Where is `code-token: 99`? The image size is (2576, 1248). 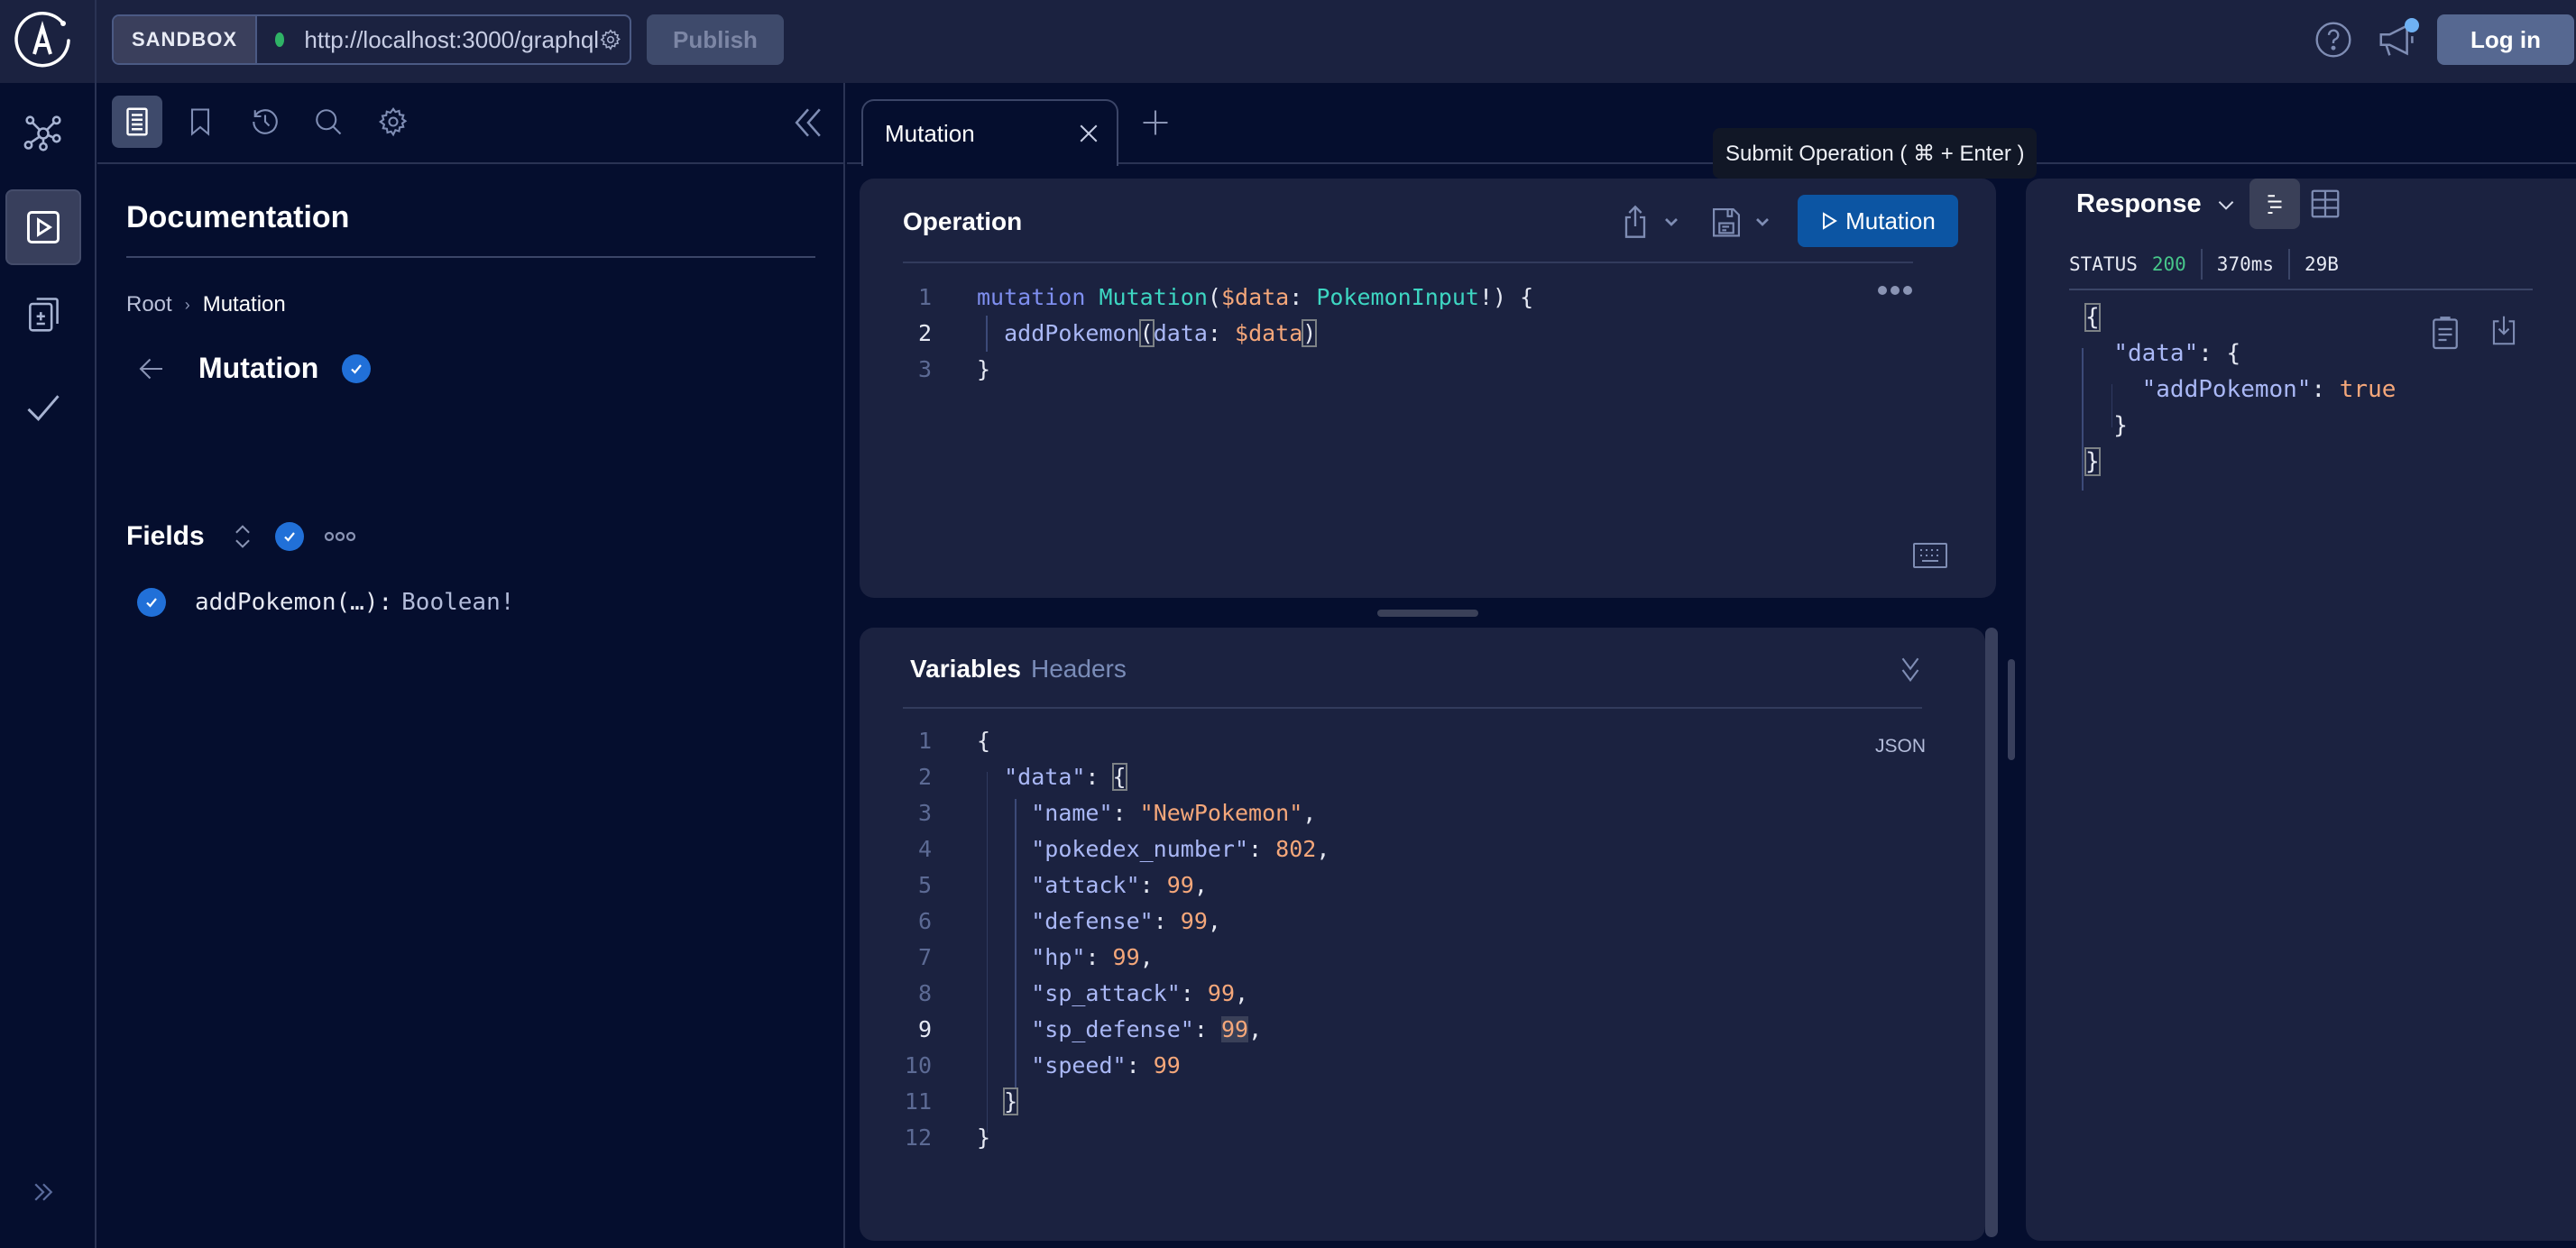 code-token: 99 is located at coordinates (1221, 993).